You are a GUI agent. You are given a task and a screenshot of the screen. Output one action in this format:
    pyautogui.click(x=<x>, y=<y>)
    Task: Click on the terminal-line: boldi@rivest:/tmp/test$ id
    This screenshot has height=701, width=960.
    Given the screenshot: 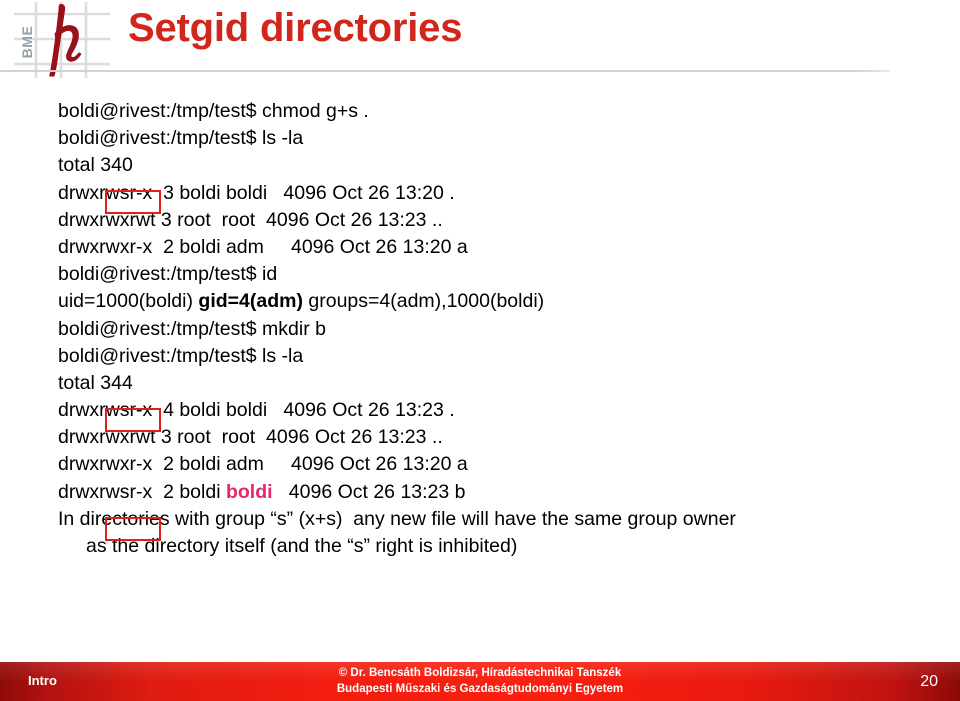 What is the action you would take?
    pyautogui.click(x=168, y=274)
    